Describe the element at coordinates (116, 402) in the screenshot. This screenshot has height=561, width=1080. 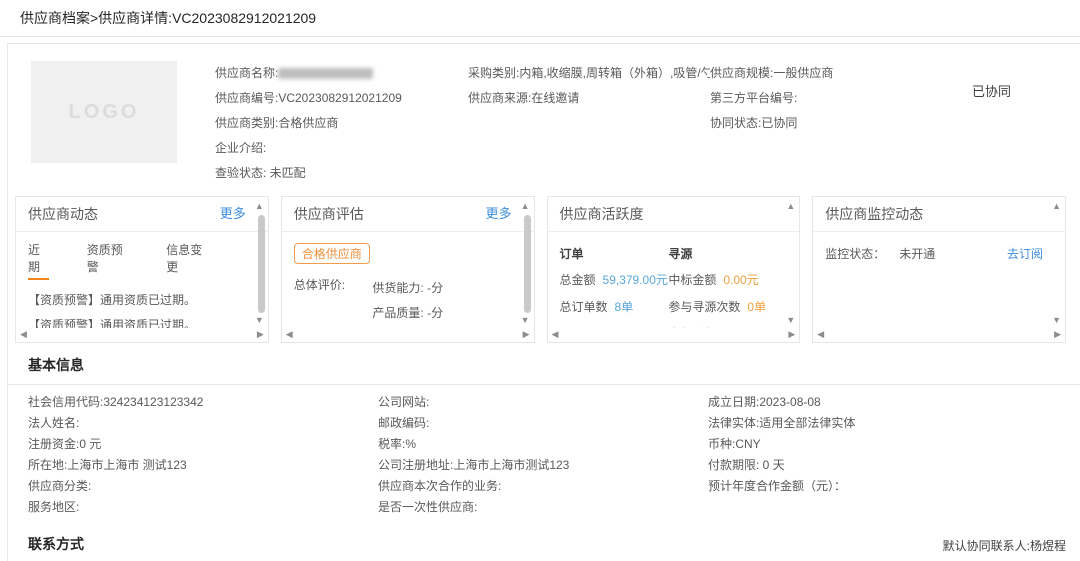
I see `credit-code: 社会信用代码:324234123123342` at that location.